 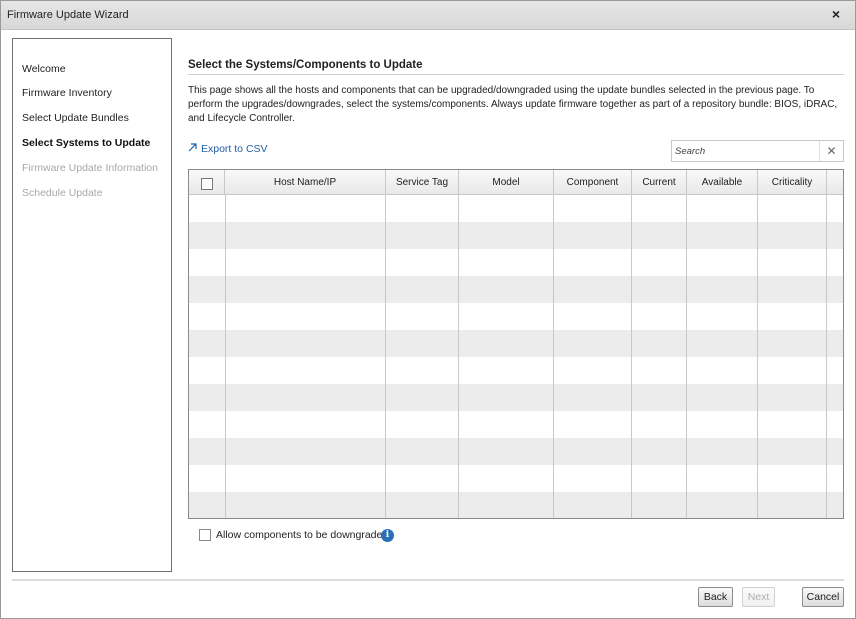 What do you see at coordinates (516, 74) in the screenshot?
I see `heading-divider` at bounding box center [516, 74].